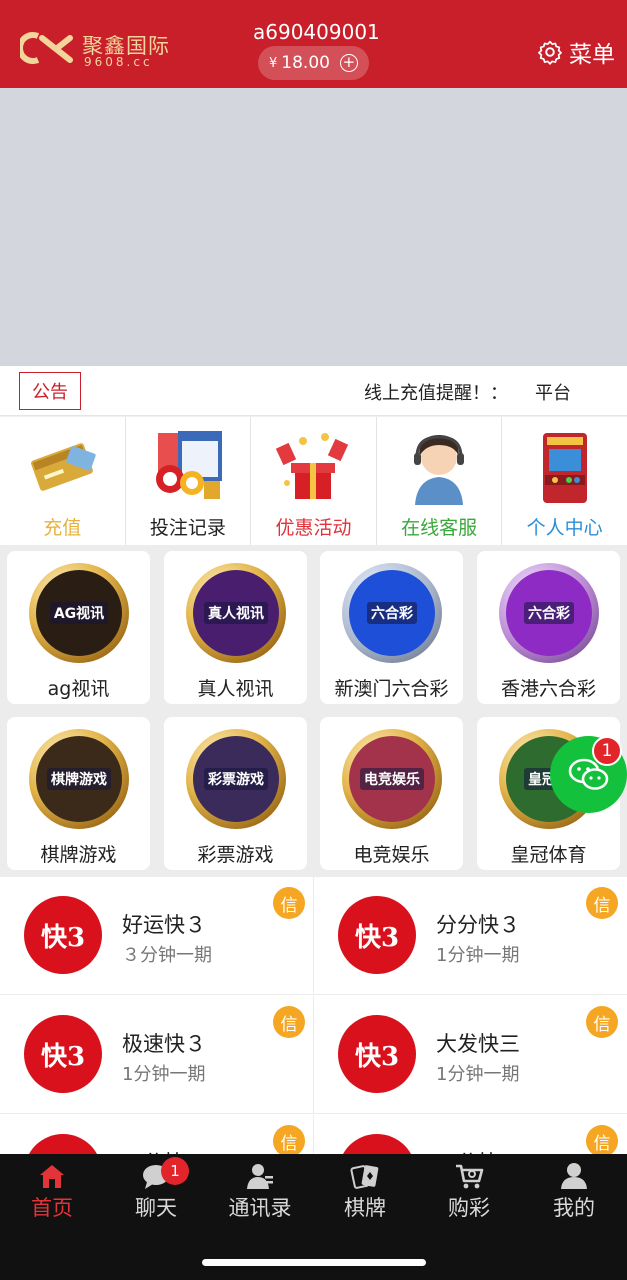 The width and height of the screenshot is (627, 1280). I want to click on game-card-ag: AG视讯 ag视讯, so click(78, 627).